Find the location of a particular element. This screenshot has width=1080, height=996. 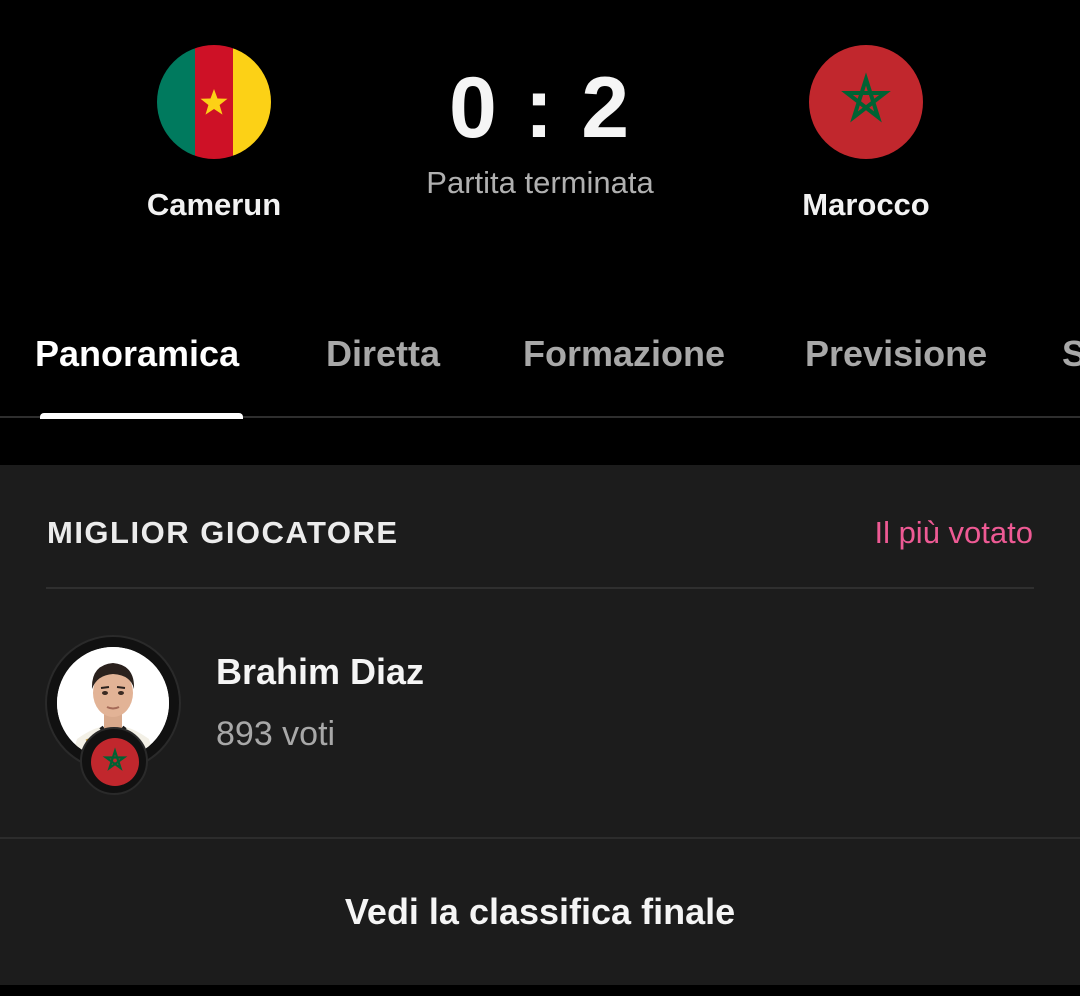

view-final-ranking-button: Vedi la classifica finale is located at coordinates (540, 912).